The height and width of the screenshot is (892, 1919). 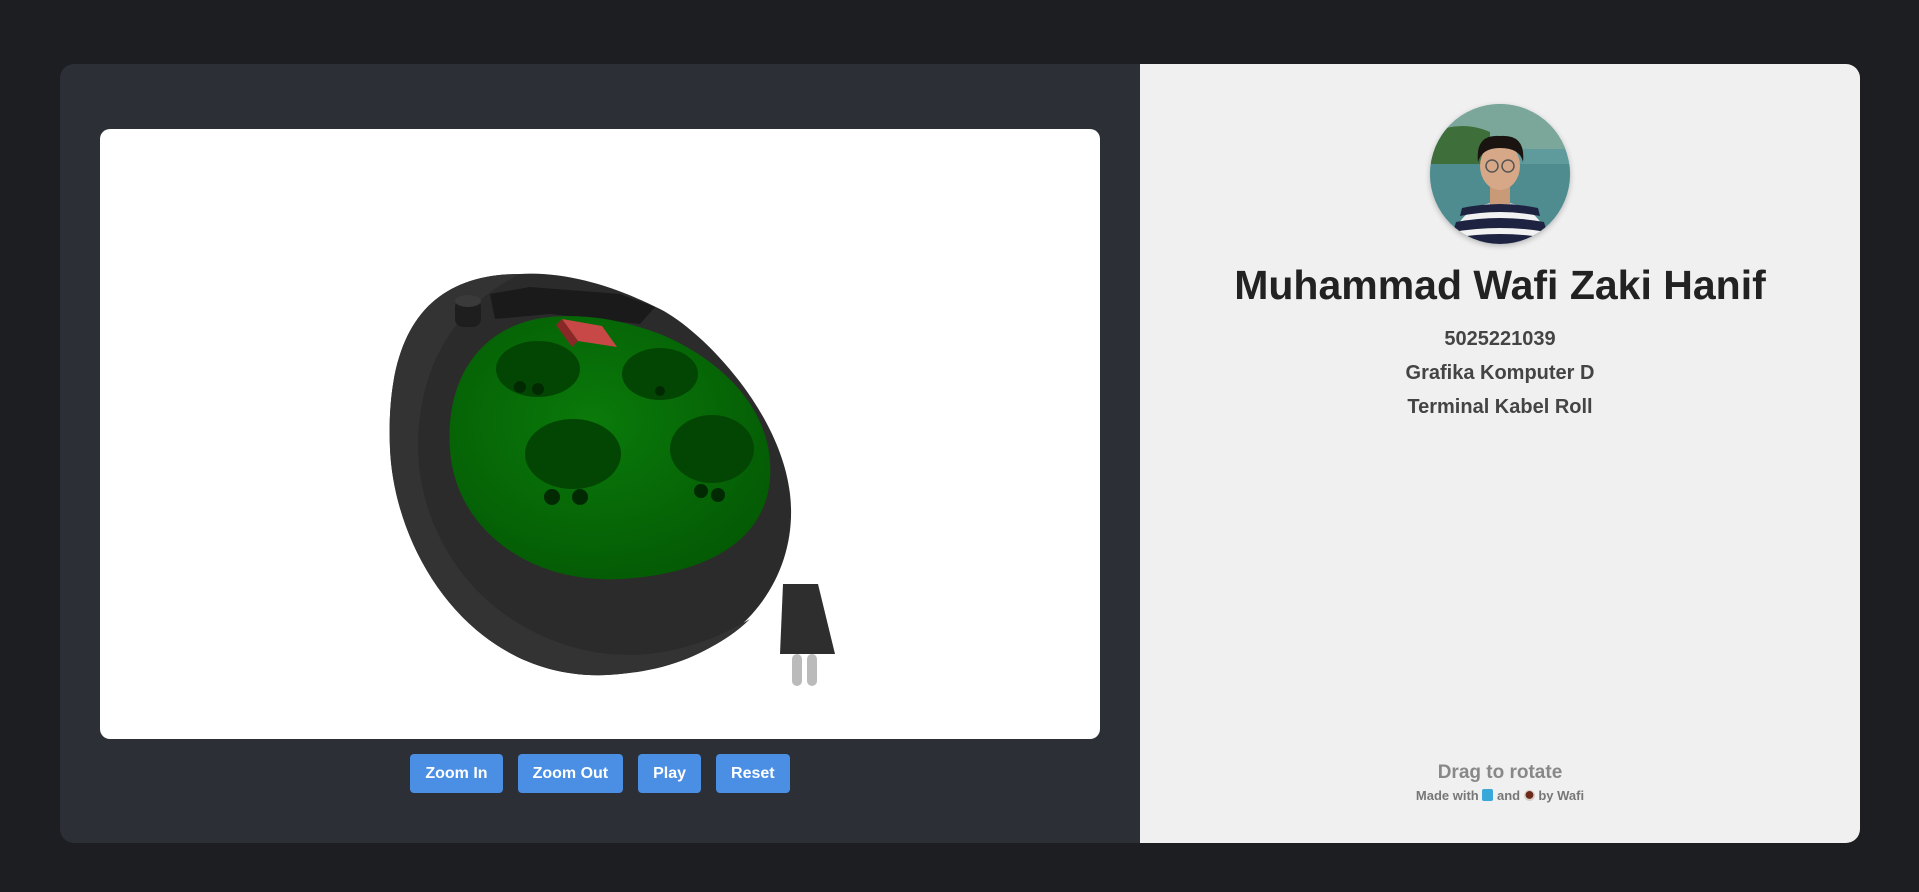 I want to click on course-name: Grafika Komputer D, so click(x=1500, y=373).